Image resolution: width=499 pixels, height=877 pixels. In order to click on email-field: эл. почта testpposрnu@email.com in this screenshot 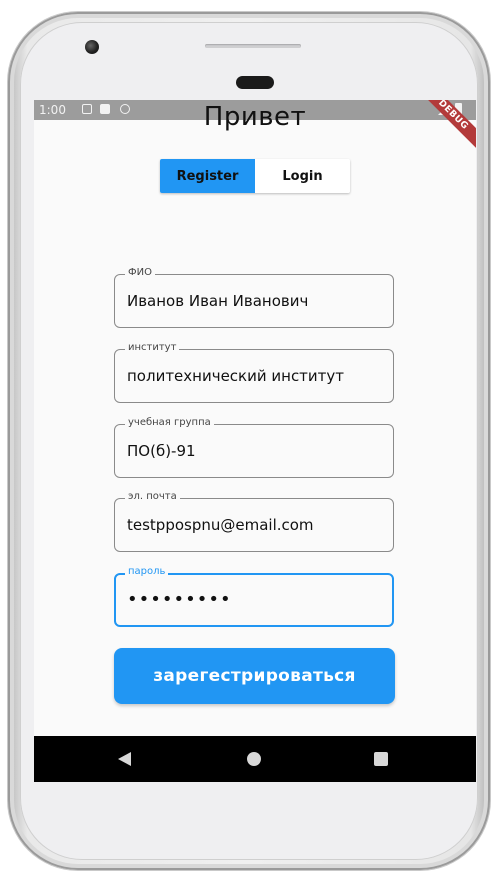, I will do `click(254, 521)`.